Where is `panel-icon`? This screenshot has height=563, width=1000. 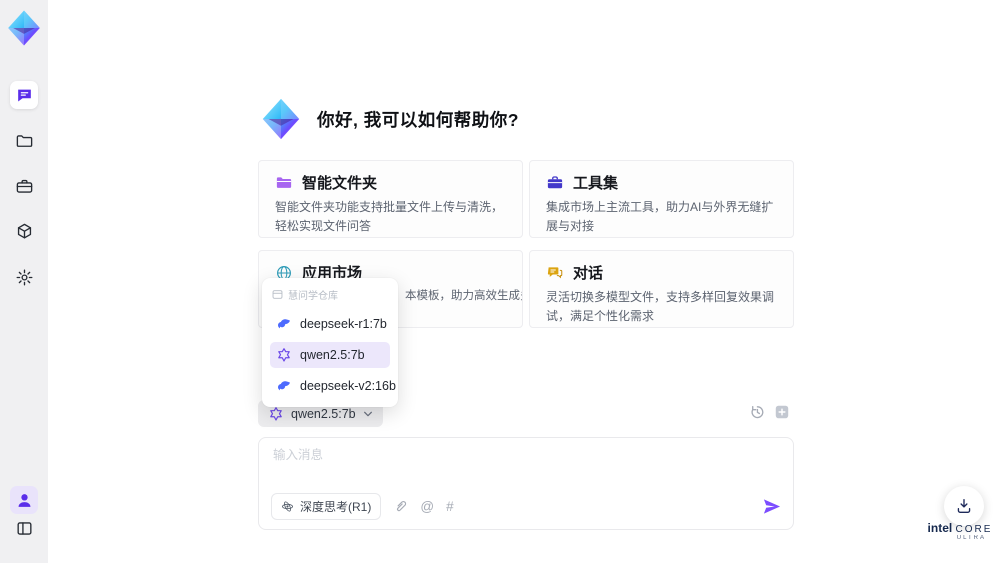
panel-icon is located at coordinates (24, 528).